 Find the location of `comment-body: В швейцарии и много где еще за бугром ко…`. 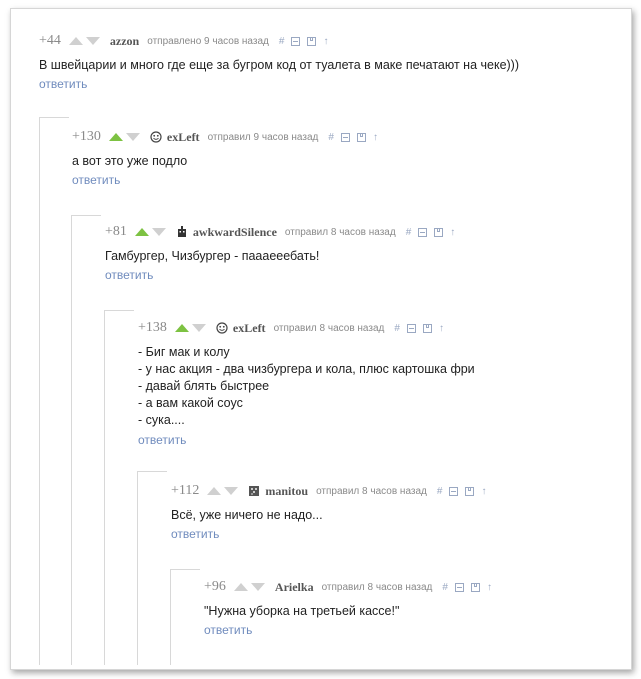

comment-body: В швейцарии и много где еще за бугром ко… is located at coordinates (279, 65).